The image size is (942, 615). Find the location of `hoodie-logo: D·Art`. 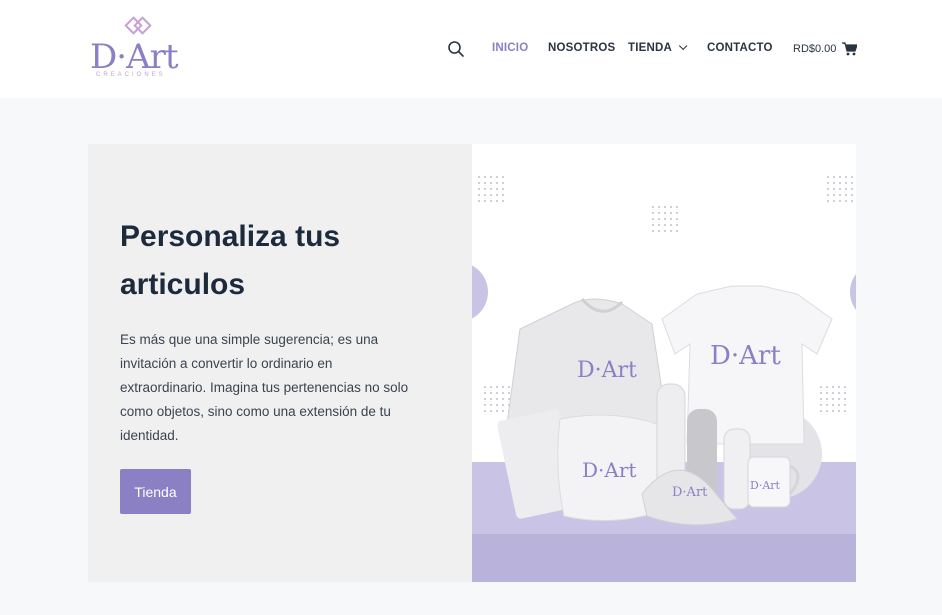

hoodie-logo: D·Art is located at coordinates (607, 370).